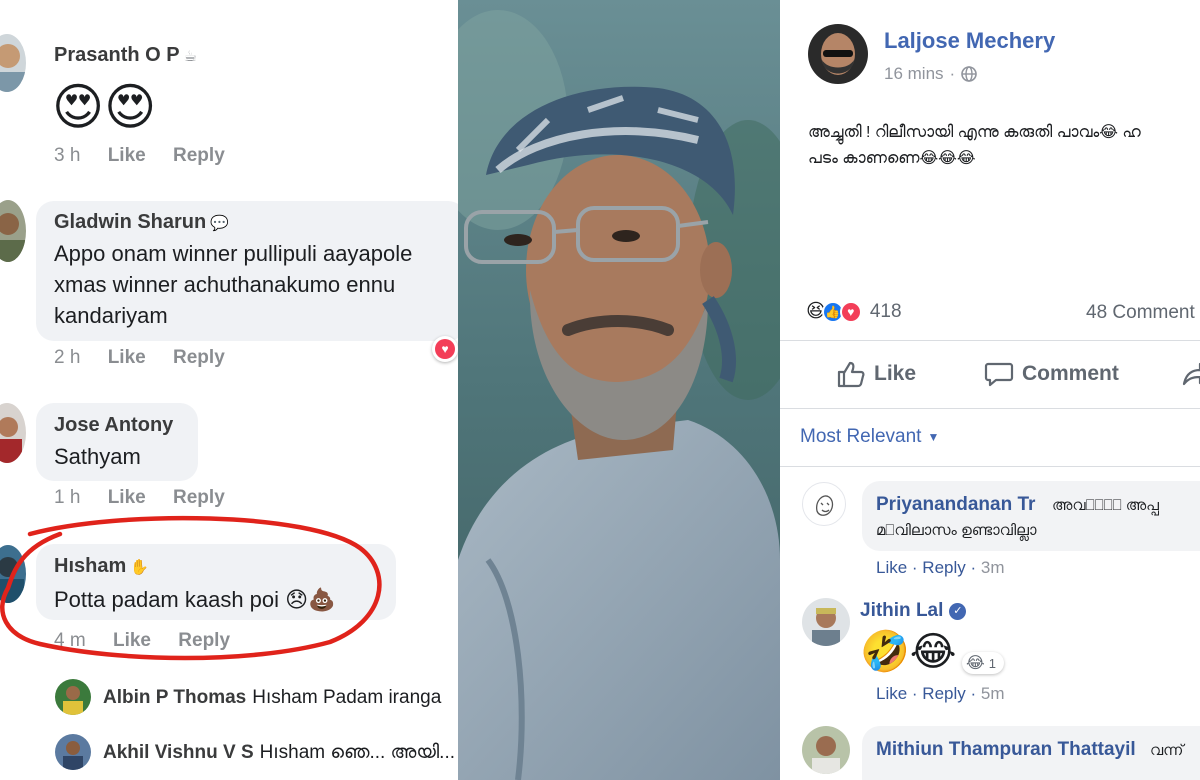 The image size is (1200, 780). What do you see at coordinates (1105, 505) in the screenshot?
I see `comment-text: അവ⎕⎕⎕⎕ അപ്പ` at bounding box center [1105, 505].